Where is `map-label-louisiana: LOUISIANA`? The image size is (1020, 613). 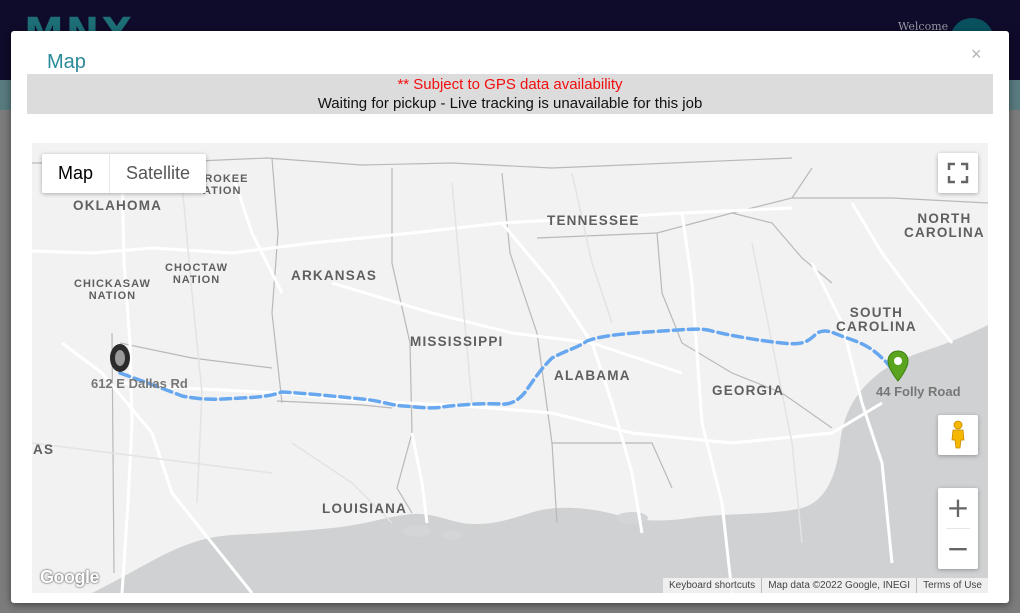
map-label-louisiana: LOUISIANA is located at coordinates (365, 508).